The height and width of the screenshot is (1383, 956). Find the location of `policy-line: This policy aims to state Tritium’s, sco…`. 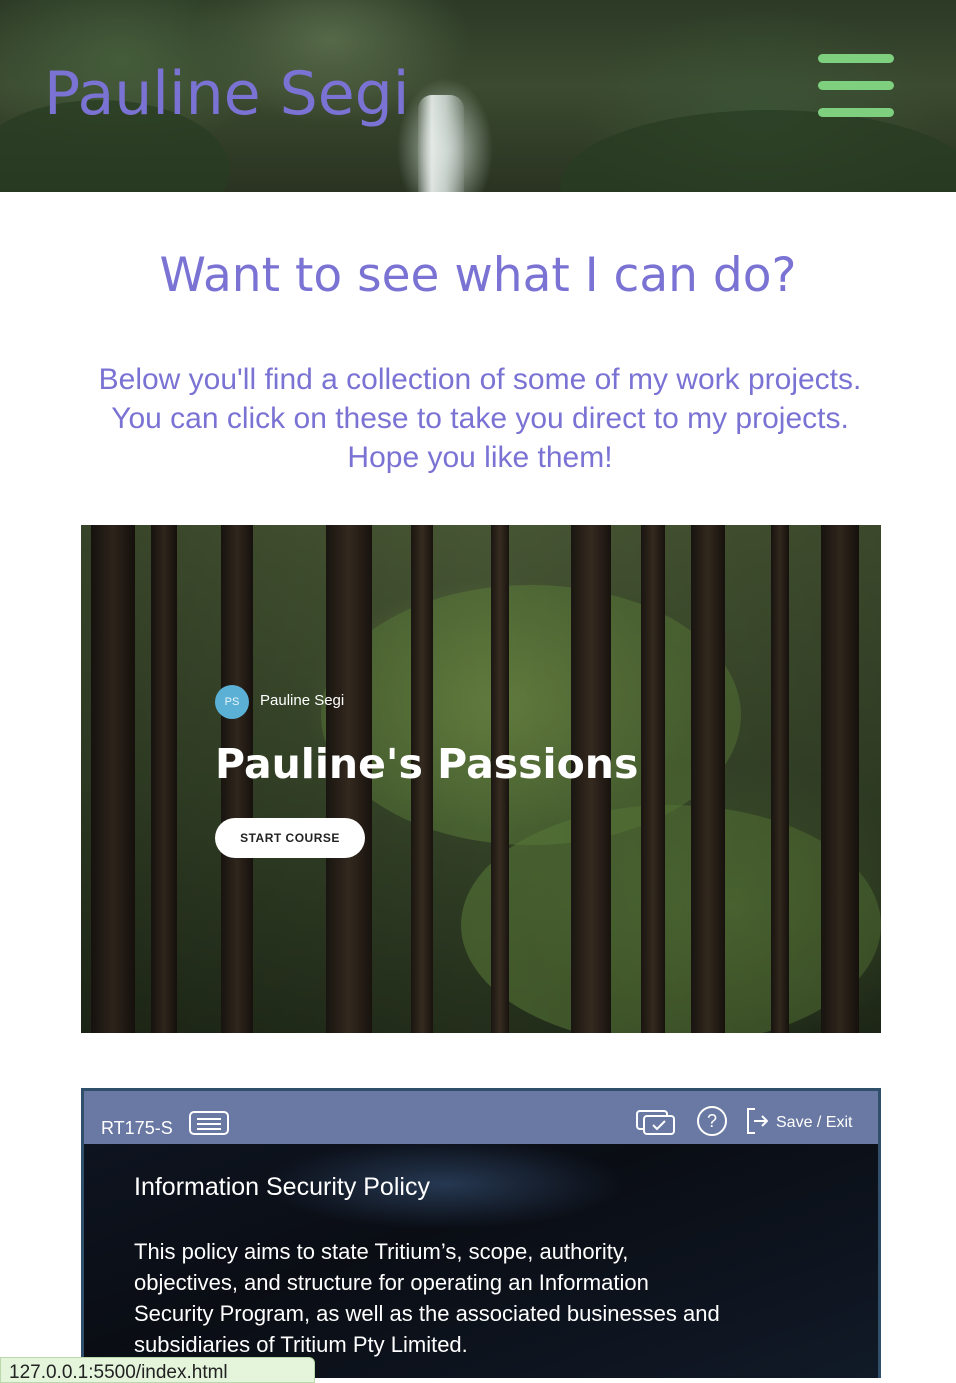

policy-line: This policy aims to state Tritium’s, sco… is located at coordinates (381, 1251).